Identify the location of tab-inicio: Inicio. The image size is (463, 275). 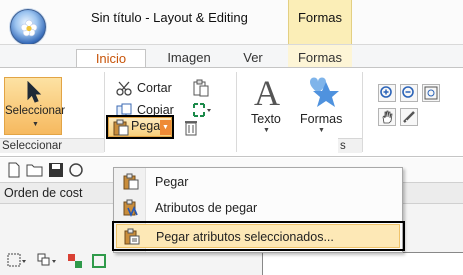
(111, 59).